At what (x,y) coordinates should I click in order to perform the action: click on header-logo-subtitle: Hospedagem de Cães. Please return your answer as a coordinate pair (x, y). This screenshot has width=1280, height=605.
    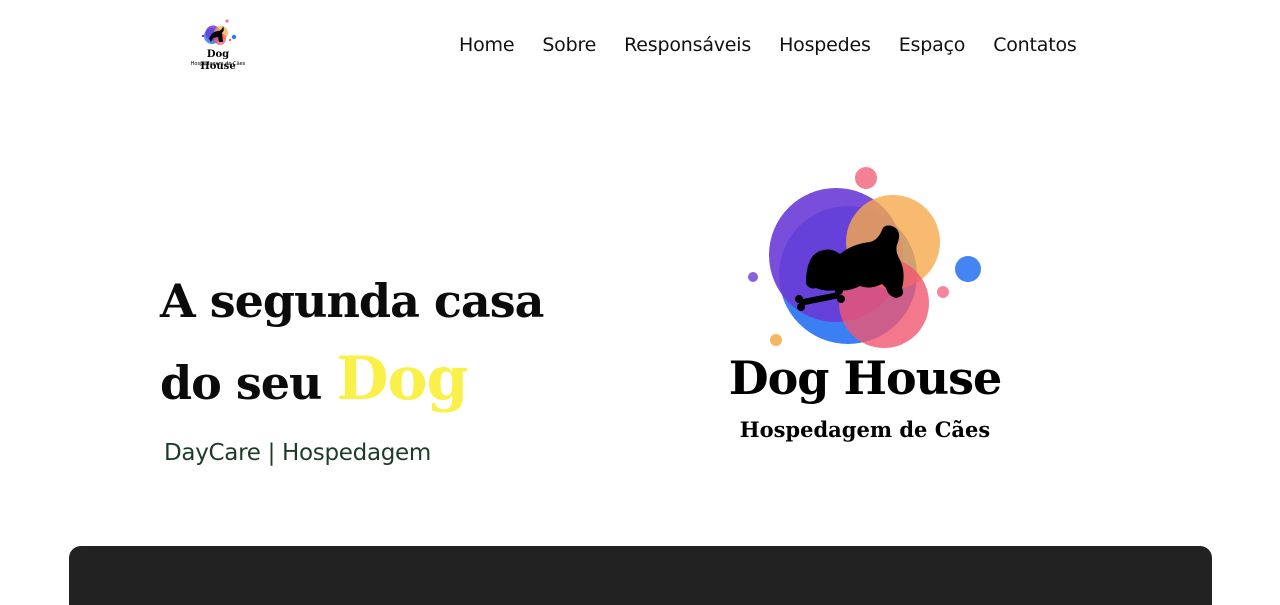
    Looking at the image, I should click on (218, 64).